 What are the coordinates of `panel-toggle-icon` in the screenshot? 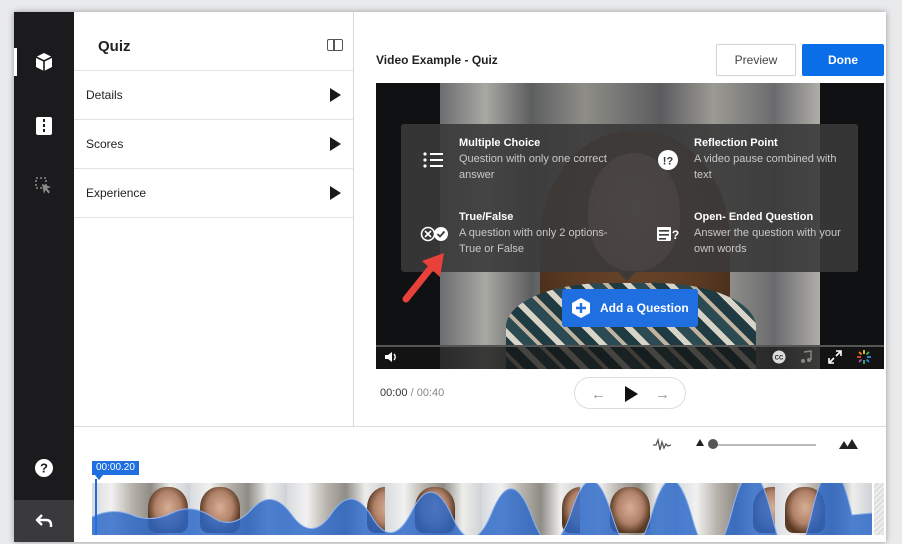 It's located at (335, 45).